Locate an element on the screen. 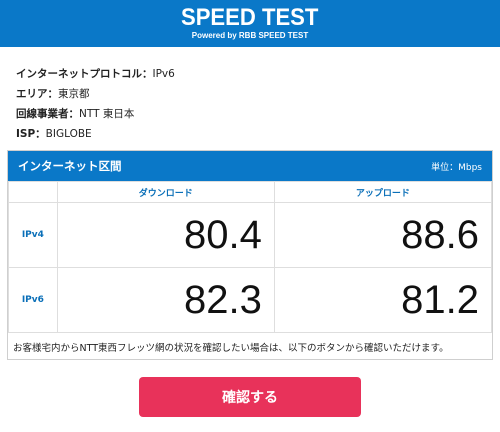 The image size is (500, 432). info-row-isp: ISP：BIGLOBE is located at coordinates (258, 134).